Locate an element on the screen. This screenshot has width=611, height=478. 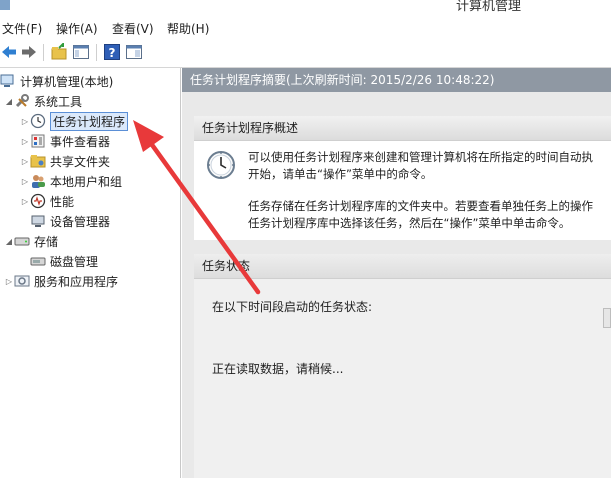
tree-root-label: 计算机管理(本地) is located at coordinates (67, 81).